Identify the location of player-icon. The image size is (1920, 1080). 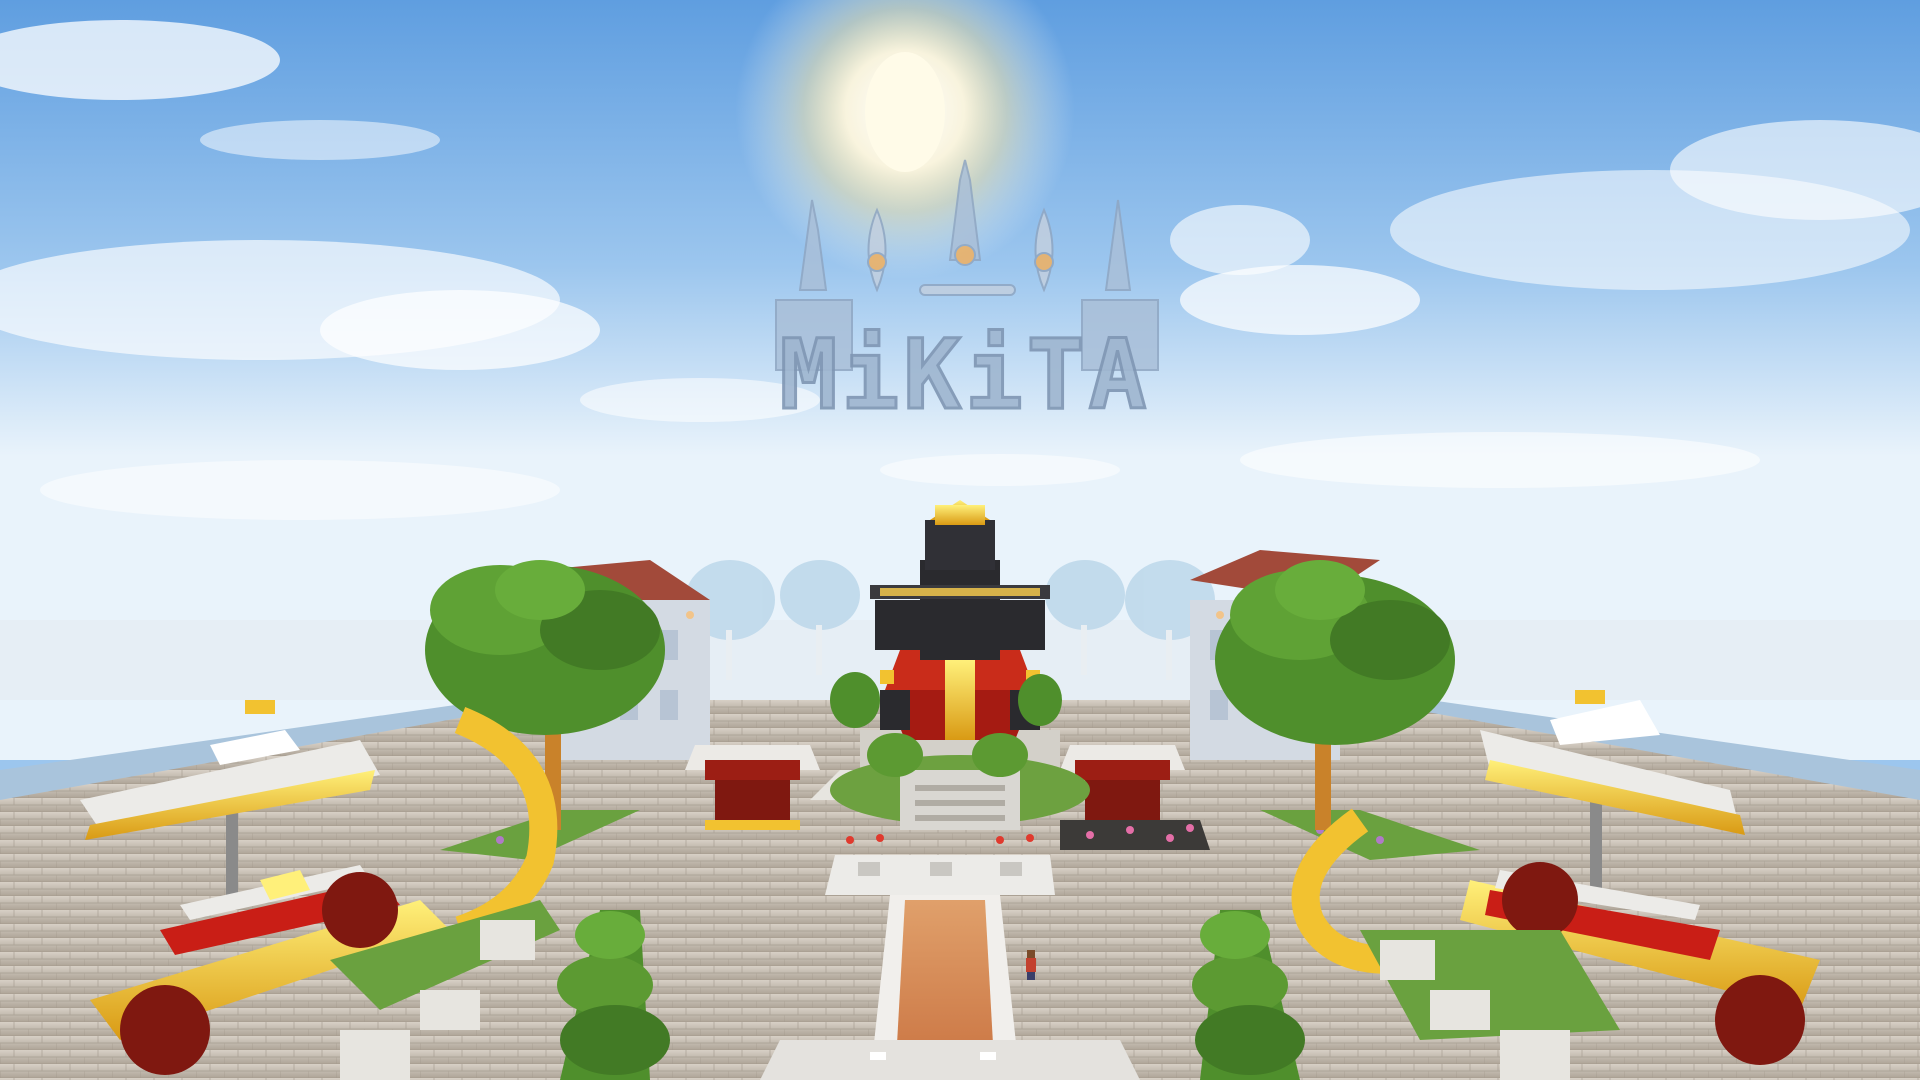
(1031, 965).